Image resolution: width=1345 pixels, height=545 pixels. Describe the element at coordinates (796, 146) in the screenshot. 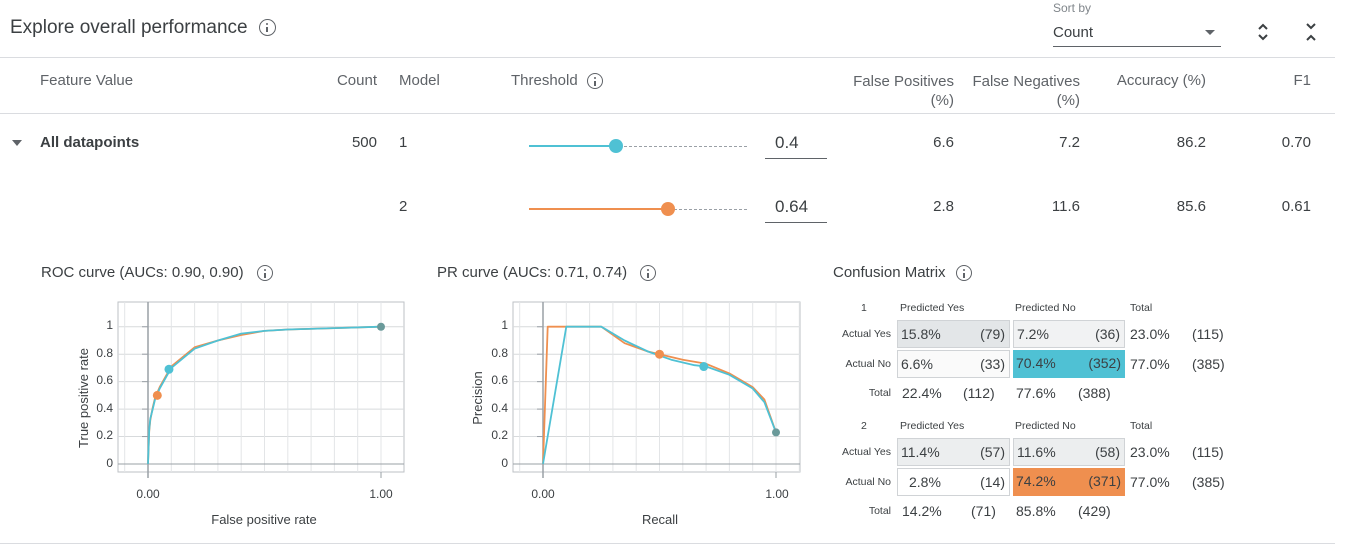

I see `threshold-input: 0.4` at that location.